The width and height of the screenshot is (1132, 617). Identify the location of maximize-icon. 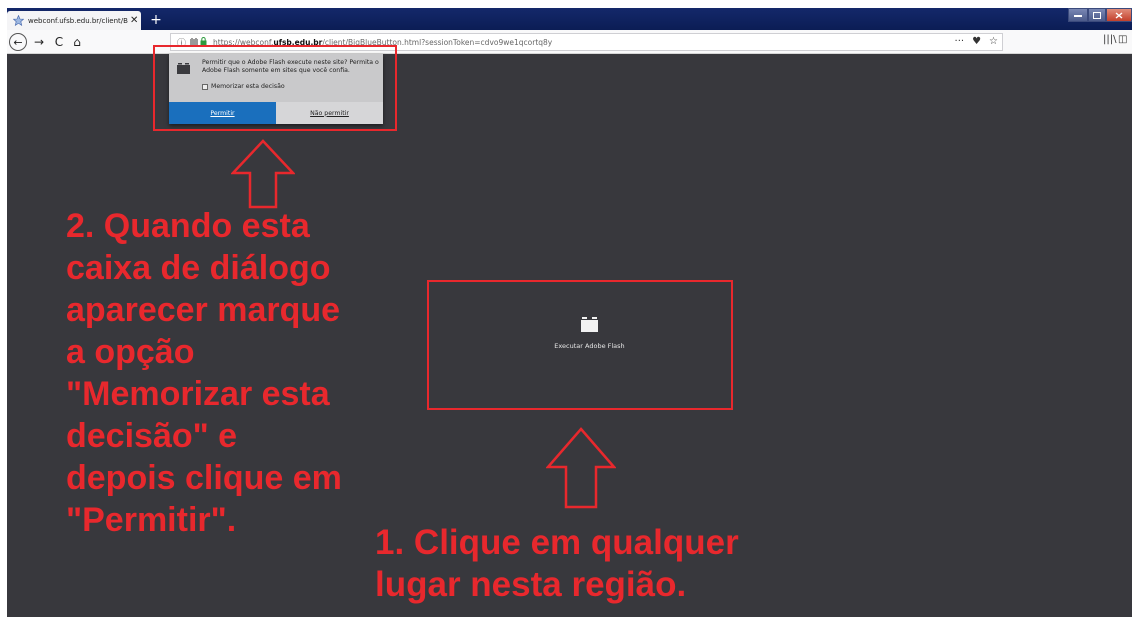
(1097, 15).